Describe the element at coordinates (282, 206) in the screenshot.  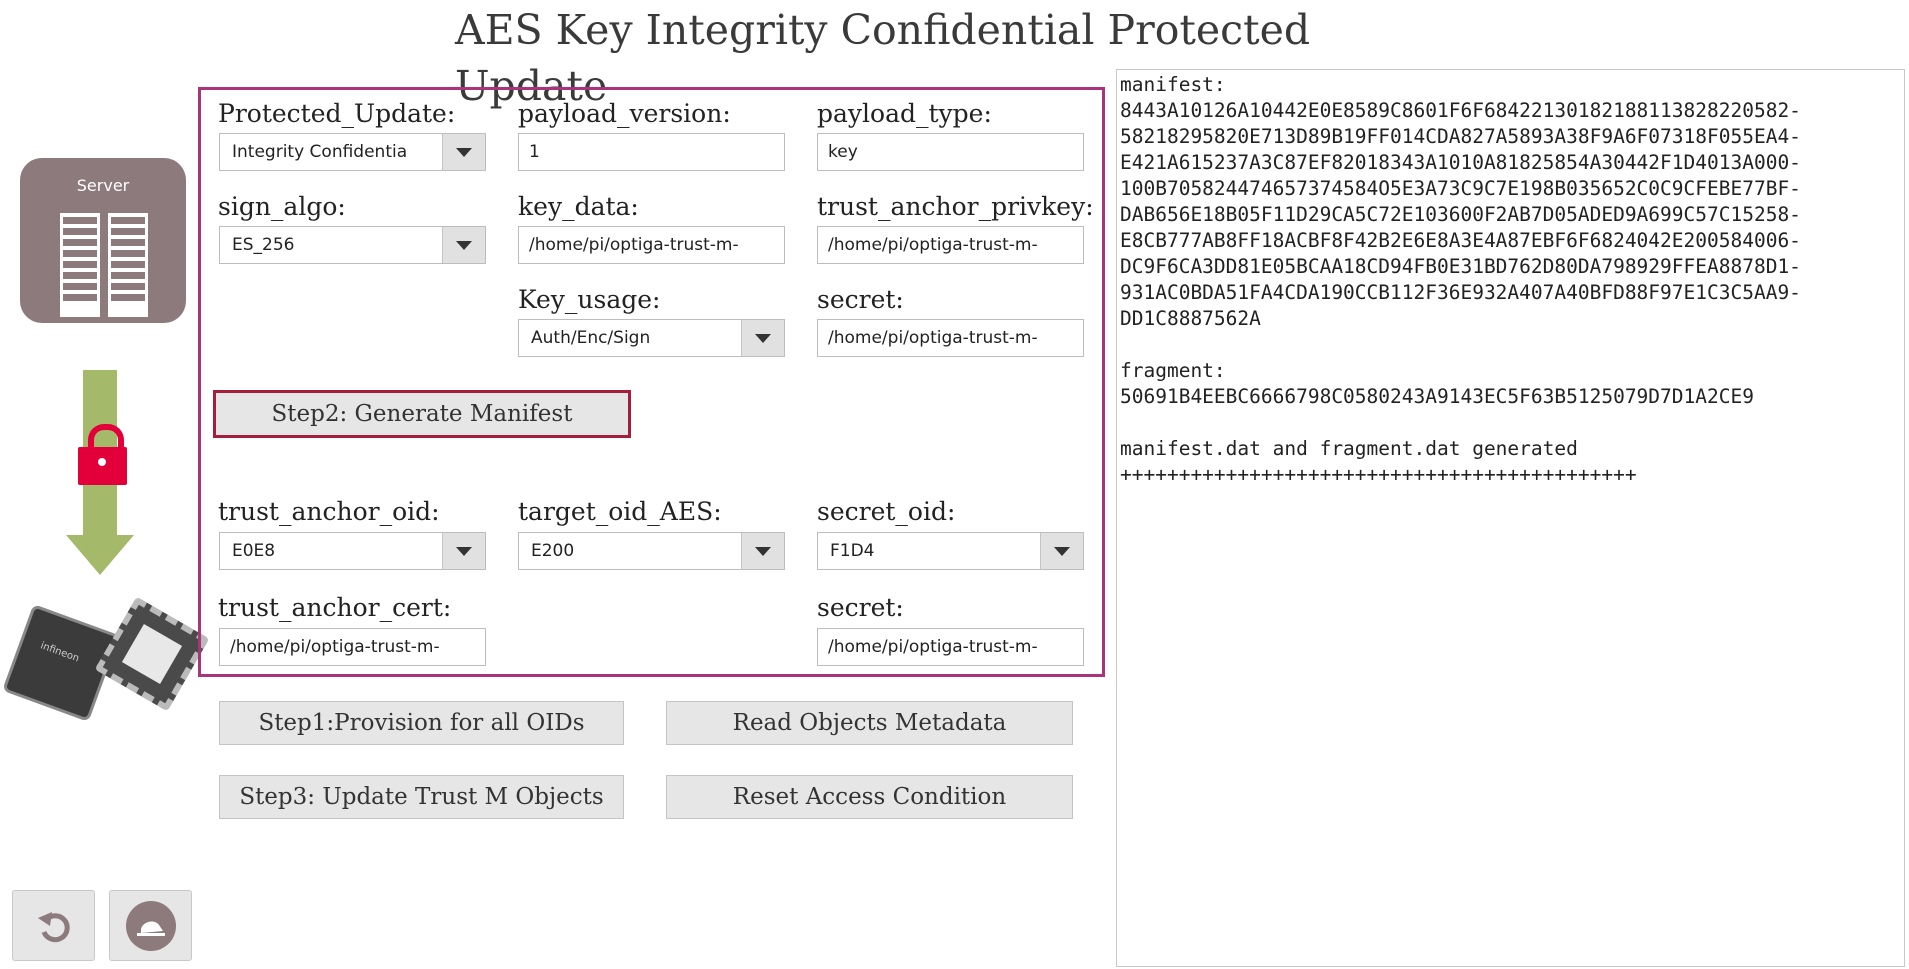
I see `sign-algo-label: sign_algo:` at that location.